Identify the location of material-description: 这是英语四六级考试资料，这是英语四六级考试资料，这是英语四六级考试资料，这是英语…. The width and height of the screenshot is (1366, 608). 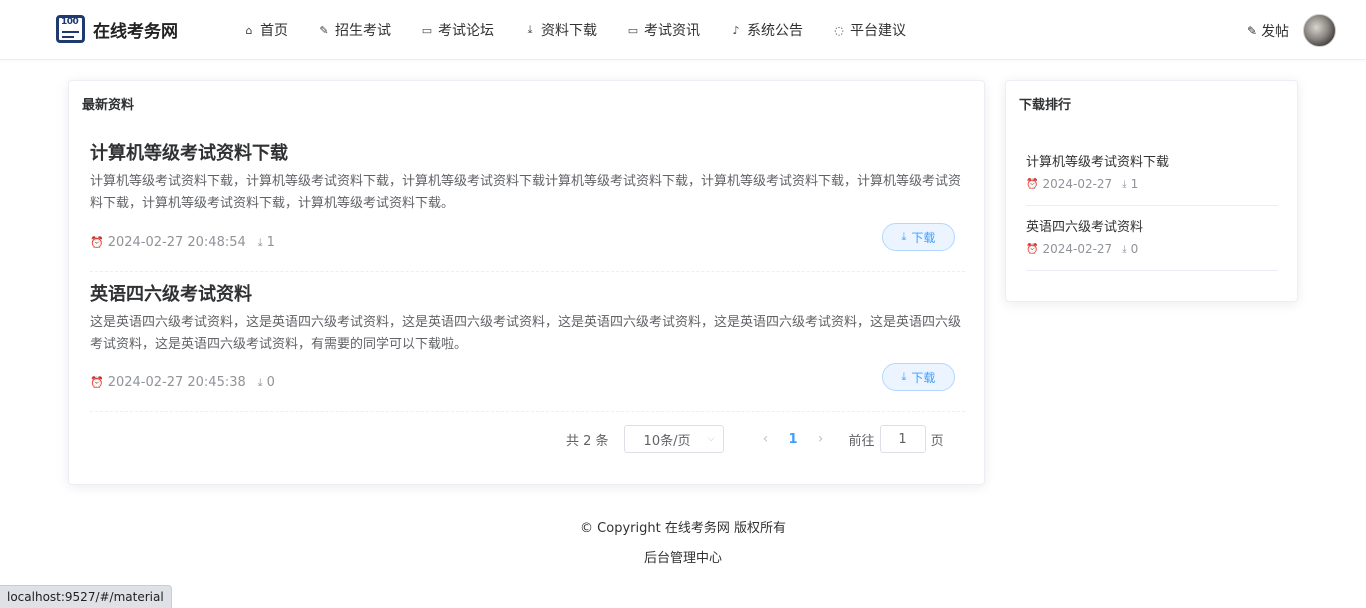
(526, 333).